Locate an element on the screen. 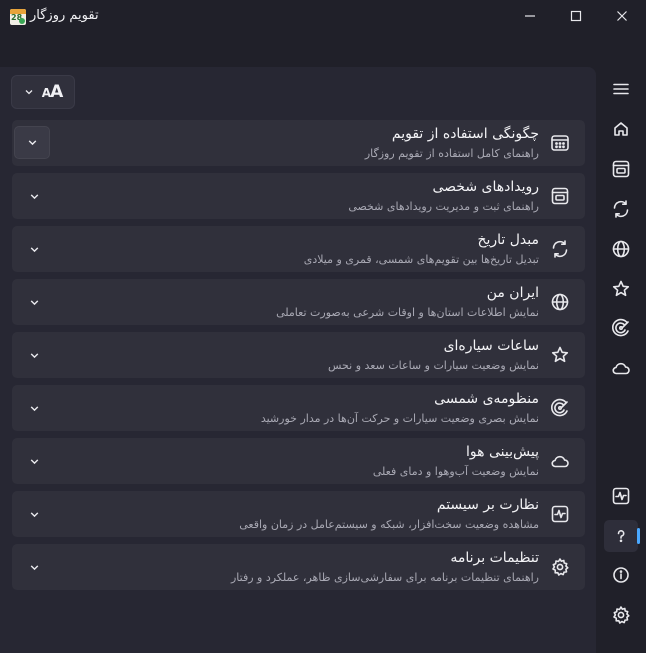  card-subtitle: راهنمای ثبت و مدیریت رویدادهای شخصی is located at coordinates (443, 206).